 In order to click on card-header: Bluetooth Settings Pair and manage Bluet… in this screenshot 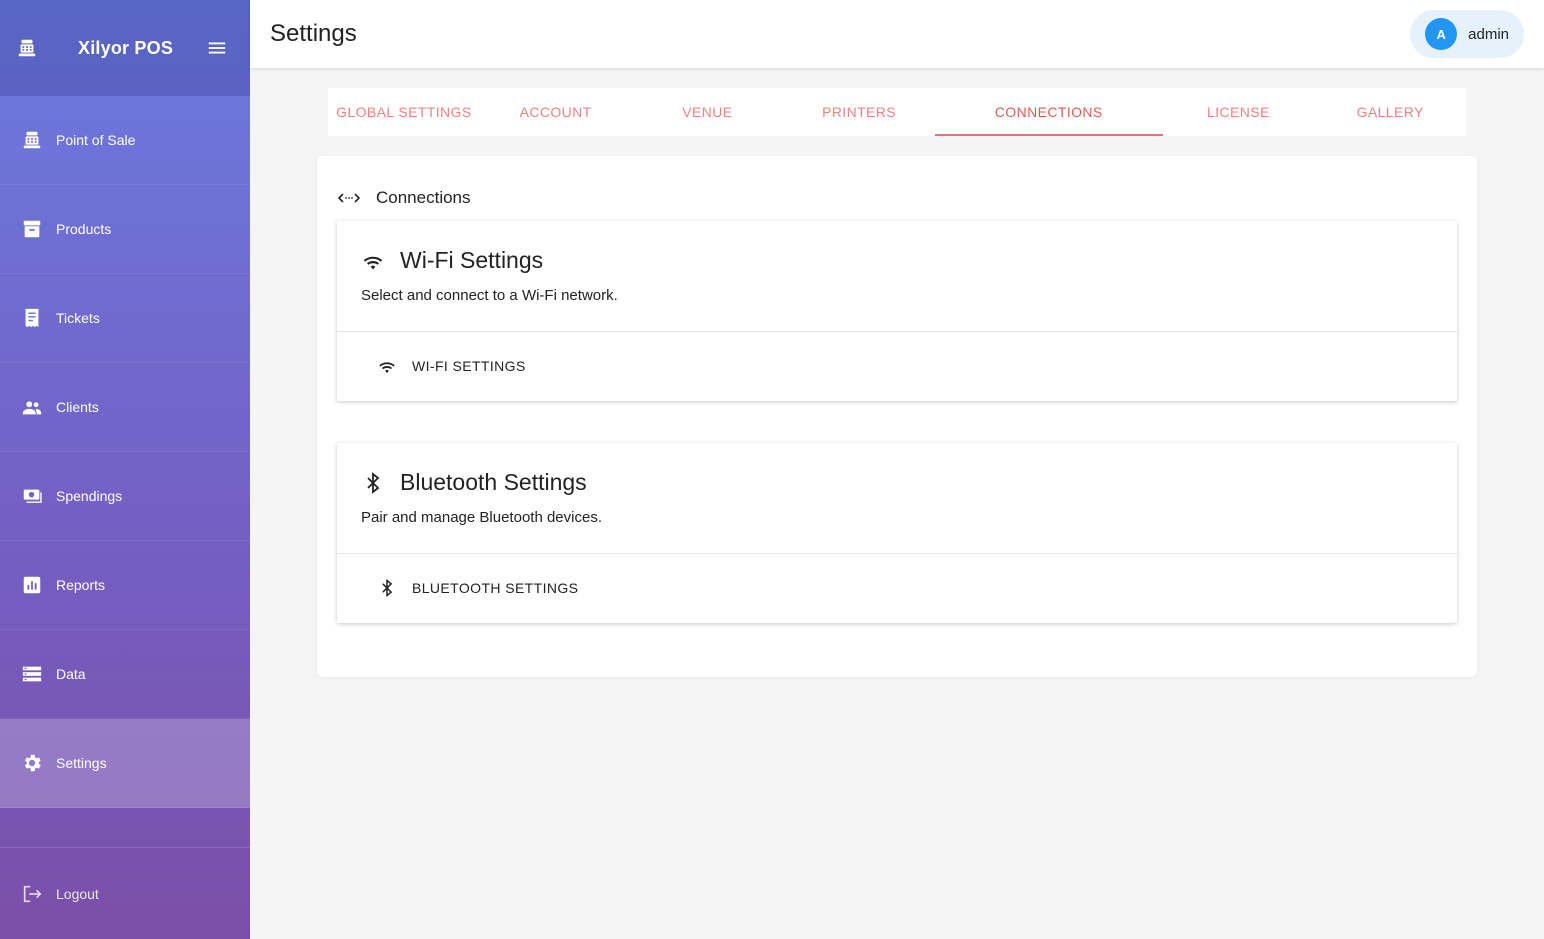, I will do `click(897, 498)`.